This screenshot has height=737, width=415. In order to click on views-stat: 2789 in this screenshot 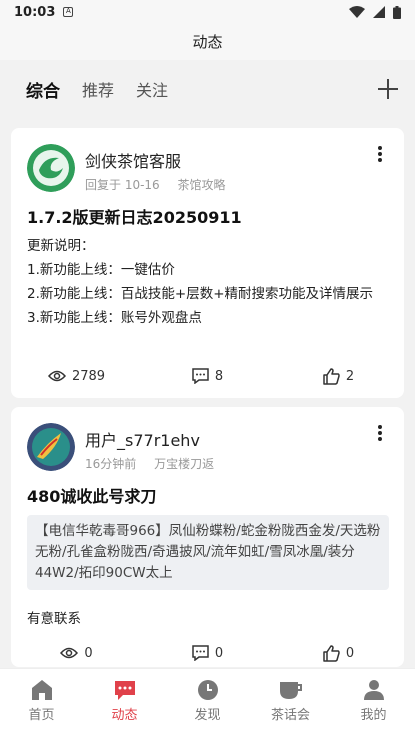, I will do `click(76, 376)`.